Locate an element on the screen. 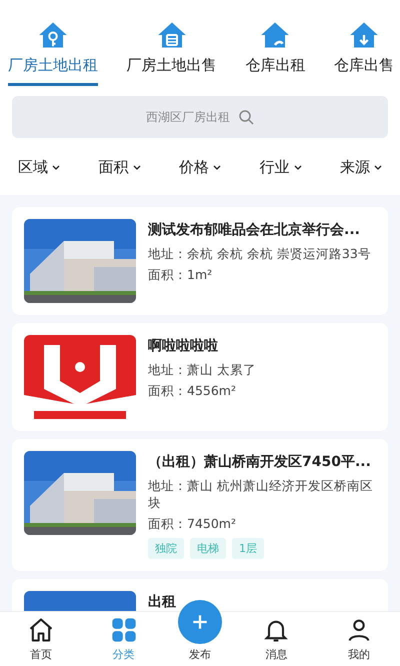  feature-tag: 独院 is located at coordinates (166, 548).